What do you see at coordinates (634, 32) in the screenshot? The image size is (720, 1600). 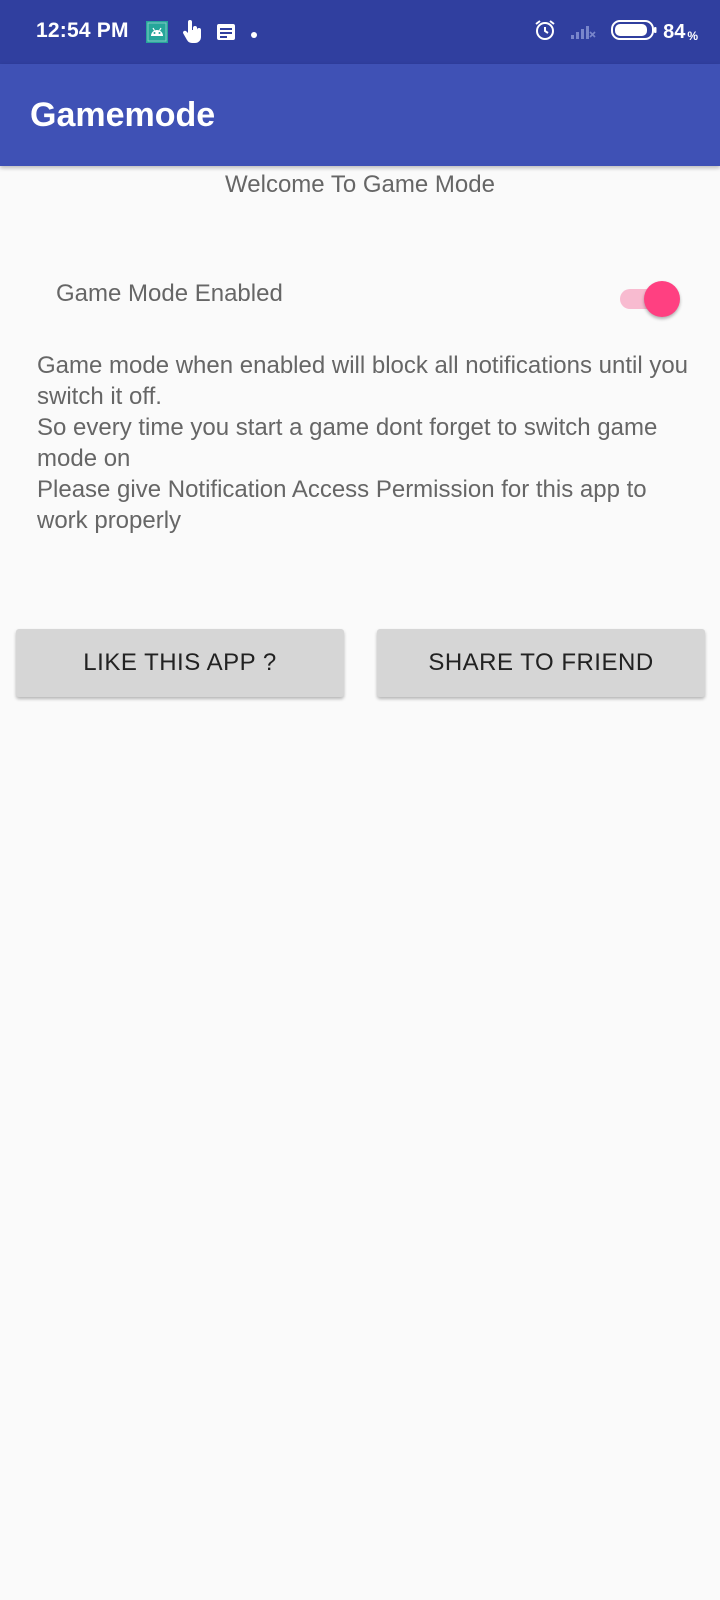 I see `battery-icon` at bounding box center [634, 32].